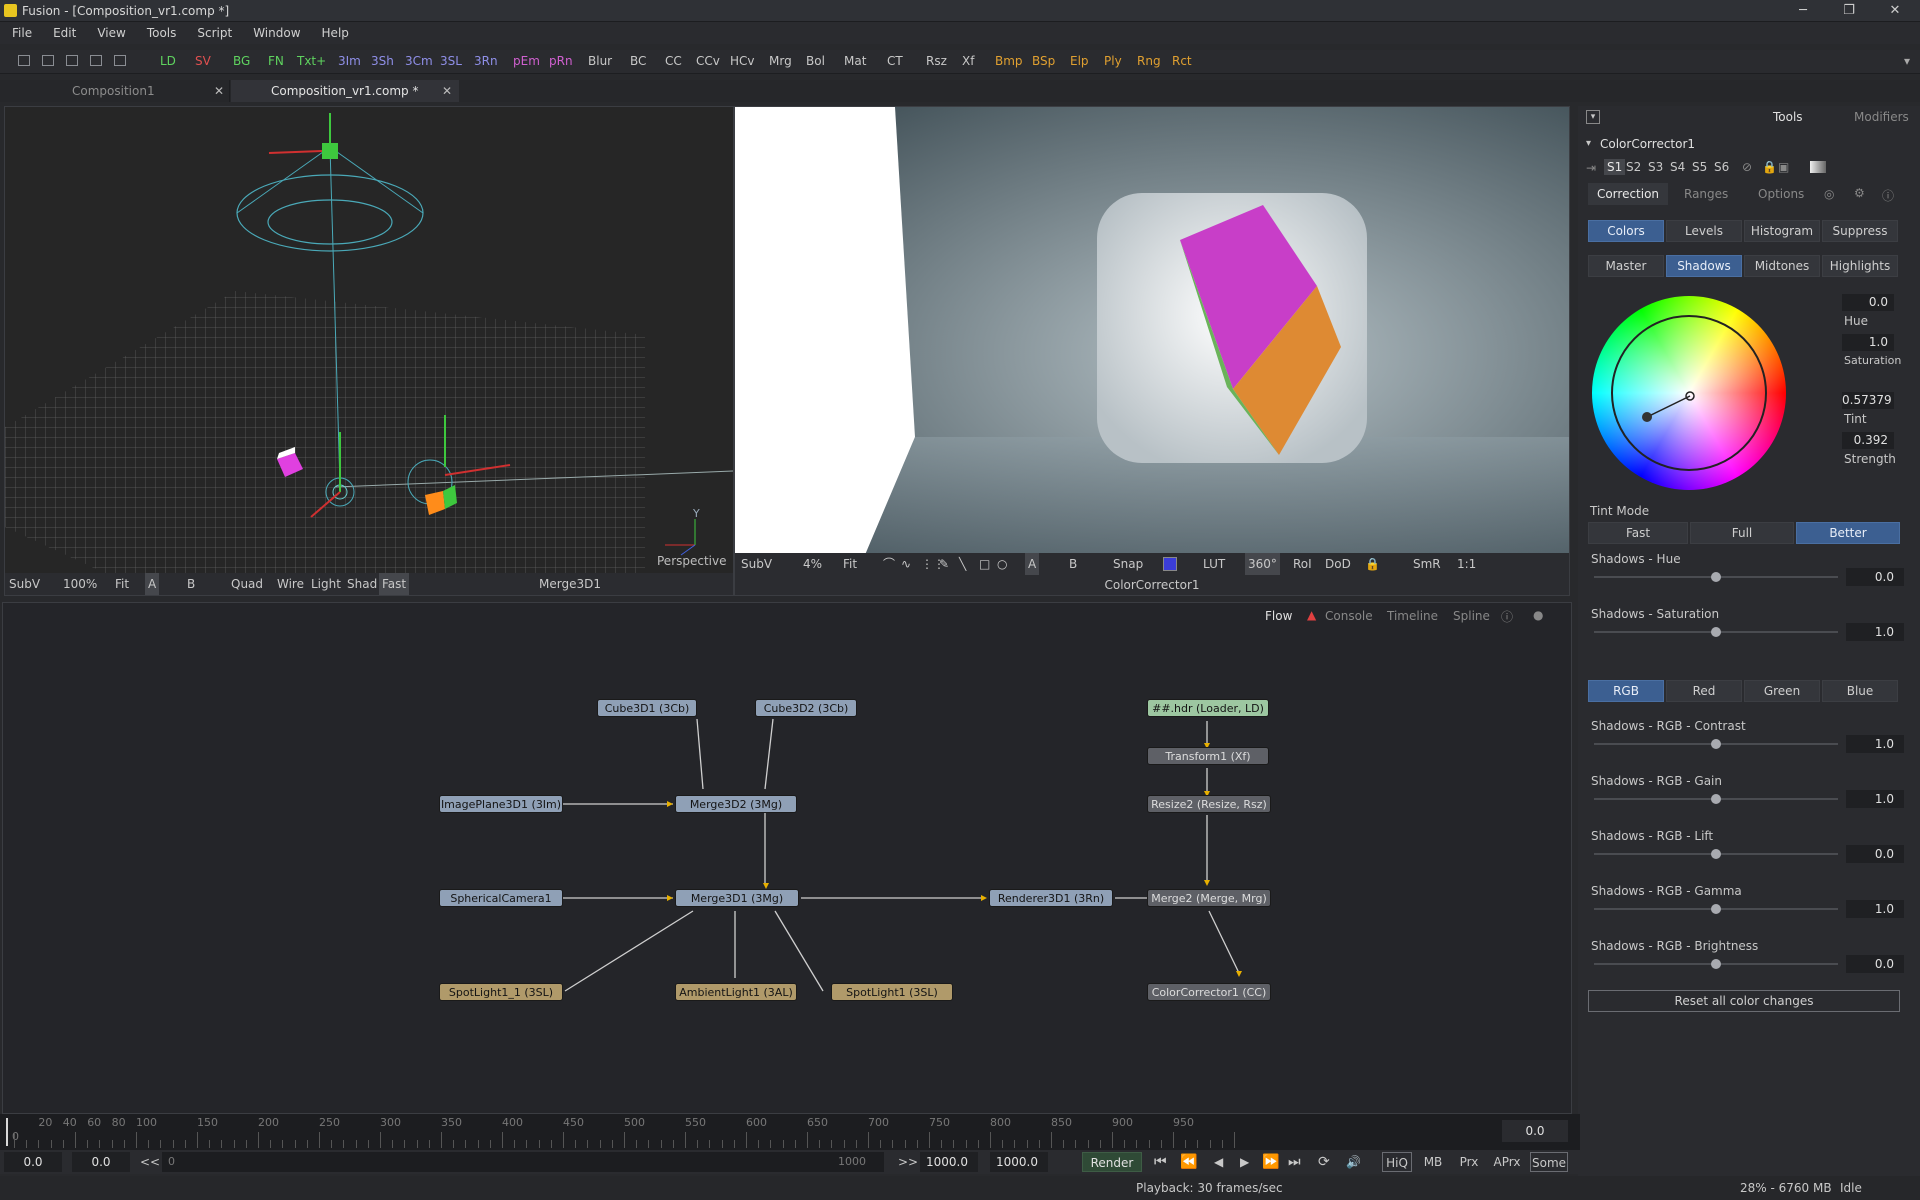 Image resolution: width=1920 pixels, height=1200 pixels. Describe the element at coordinates (362, 584) in the screenshot. I see `shad-button: Shad` at that location.